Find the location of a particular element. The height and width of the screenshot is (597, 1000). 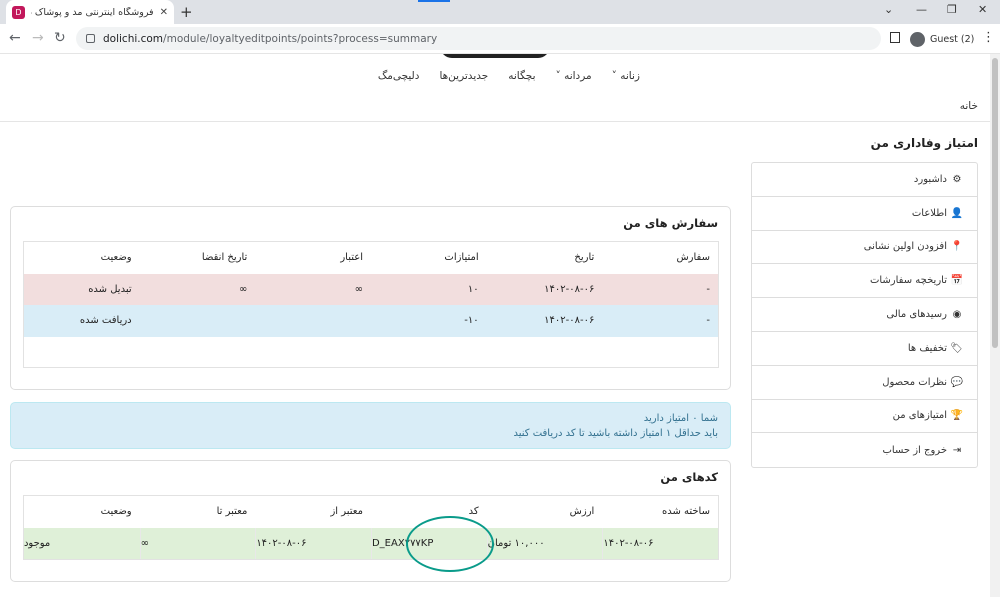

close-tab-icon: ✕ is located at coordinates (164, 12).